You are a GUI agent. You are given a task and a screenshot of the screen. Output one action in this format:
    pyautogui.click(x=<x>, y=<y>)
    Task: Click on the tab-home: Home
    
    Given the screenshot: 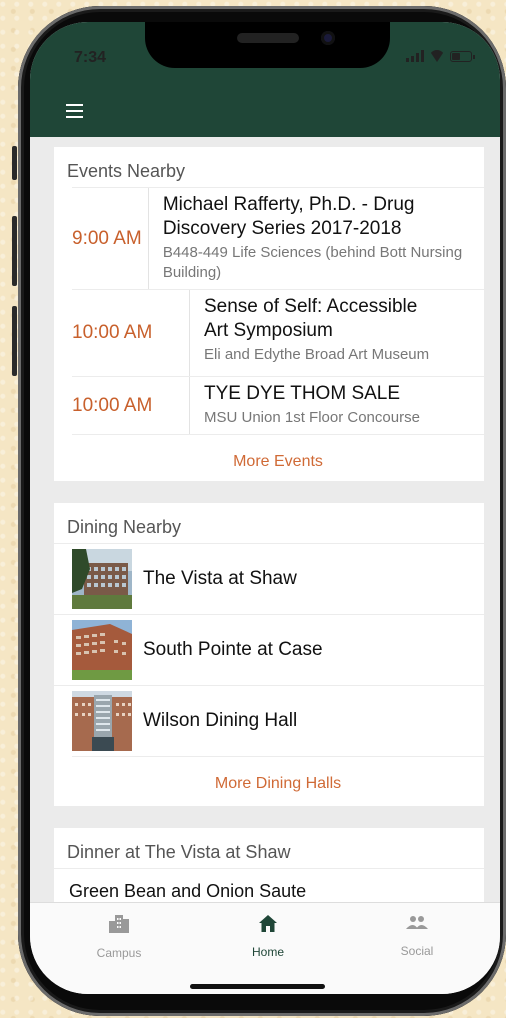 What is the action you would take?
    pyautogui.click(x=268, y=937)
    